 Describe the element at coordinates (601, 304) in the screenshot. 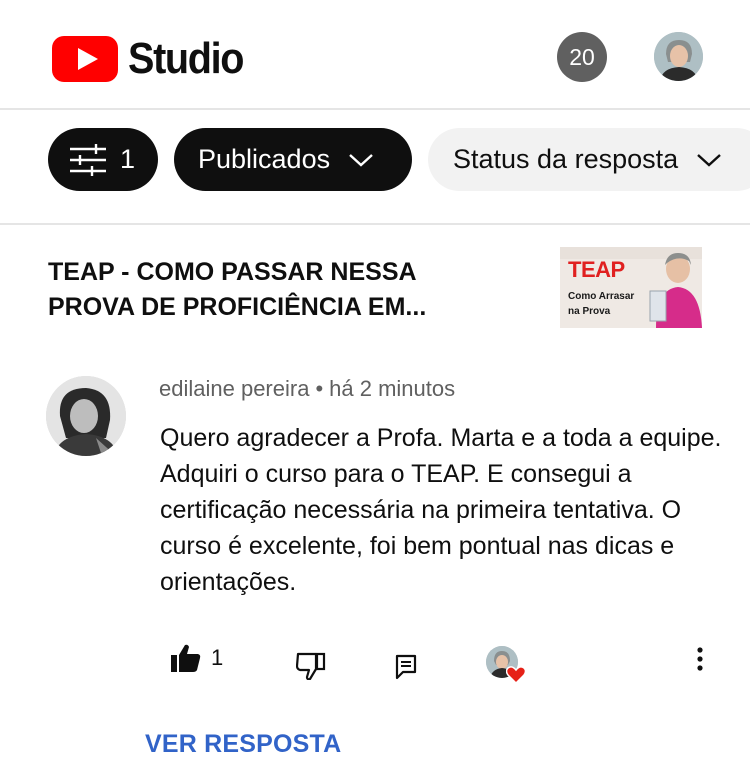

I see `thumbnail-subtitle: Como Arrasar na Prova` at that location.